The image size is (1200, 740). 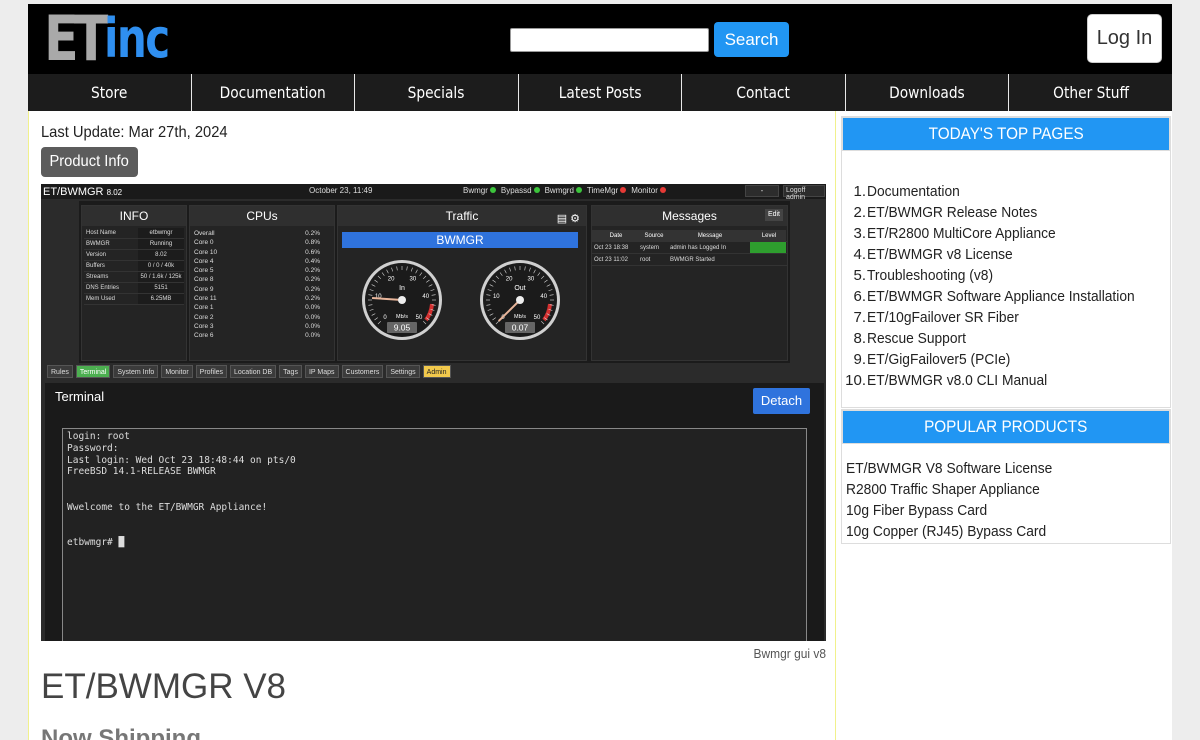 I want to click on info-row: Streams 50 / 1.6k / 125k, so click(x=134, y=277).